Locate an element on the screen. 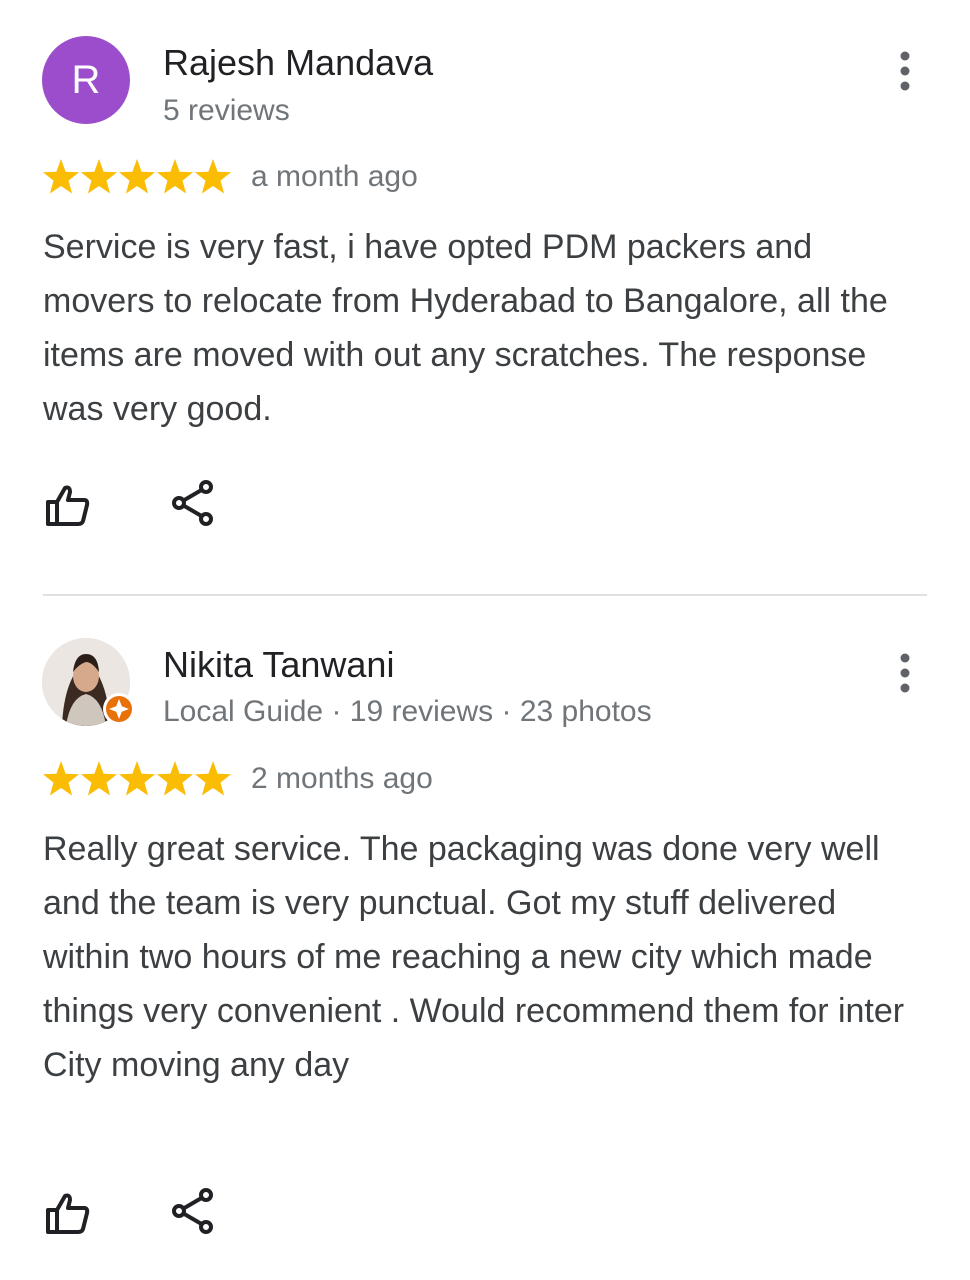 This screenshot has width=970, height=1280. local-guide-badge-icon is located at coordinates (119, 709).